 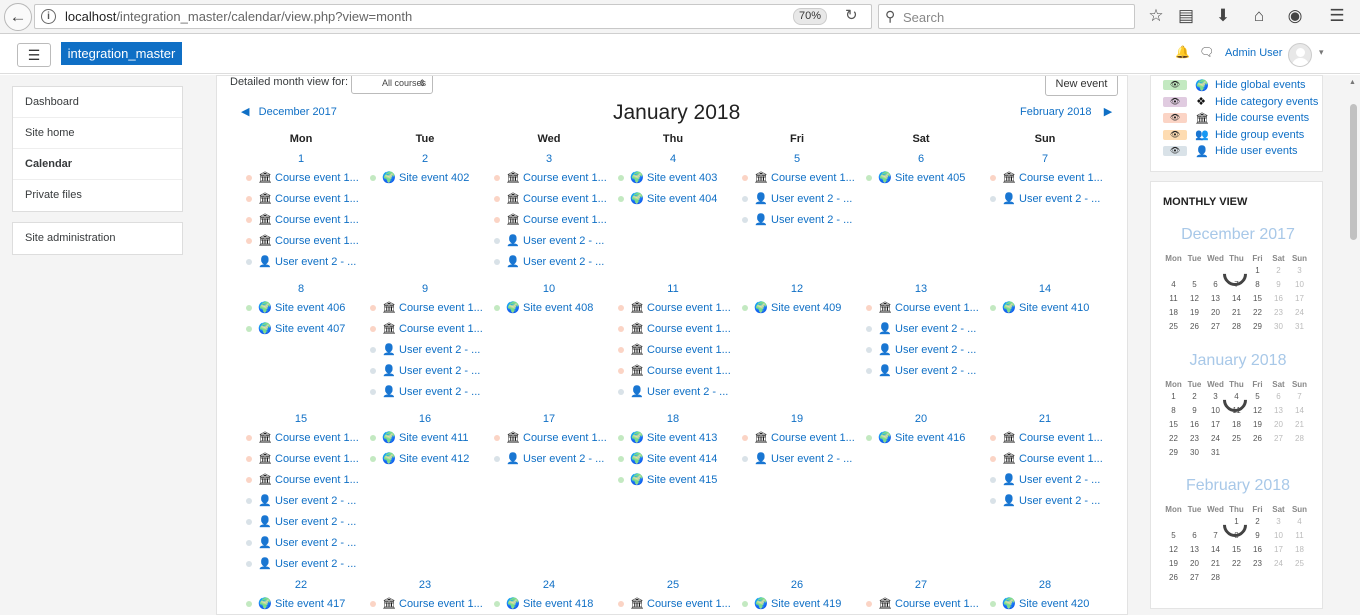 What do you see at coordinates (1045, 603) in the screenshot?
I see `calendar-event: 🌍 Site event 420` at bounding box center [1045, 603].